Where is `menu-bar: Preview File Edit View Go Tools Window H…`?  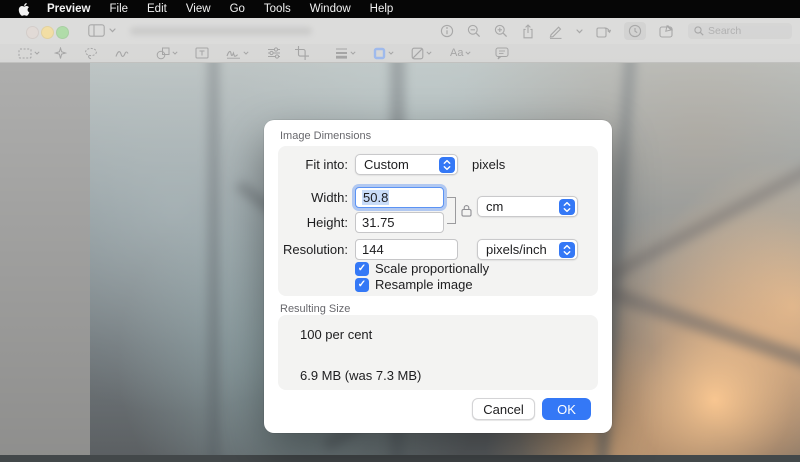
menu-bar: Preview File Edit View Go Tools Window H… is located at coordinates (400, 9).